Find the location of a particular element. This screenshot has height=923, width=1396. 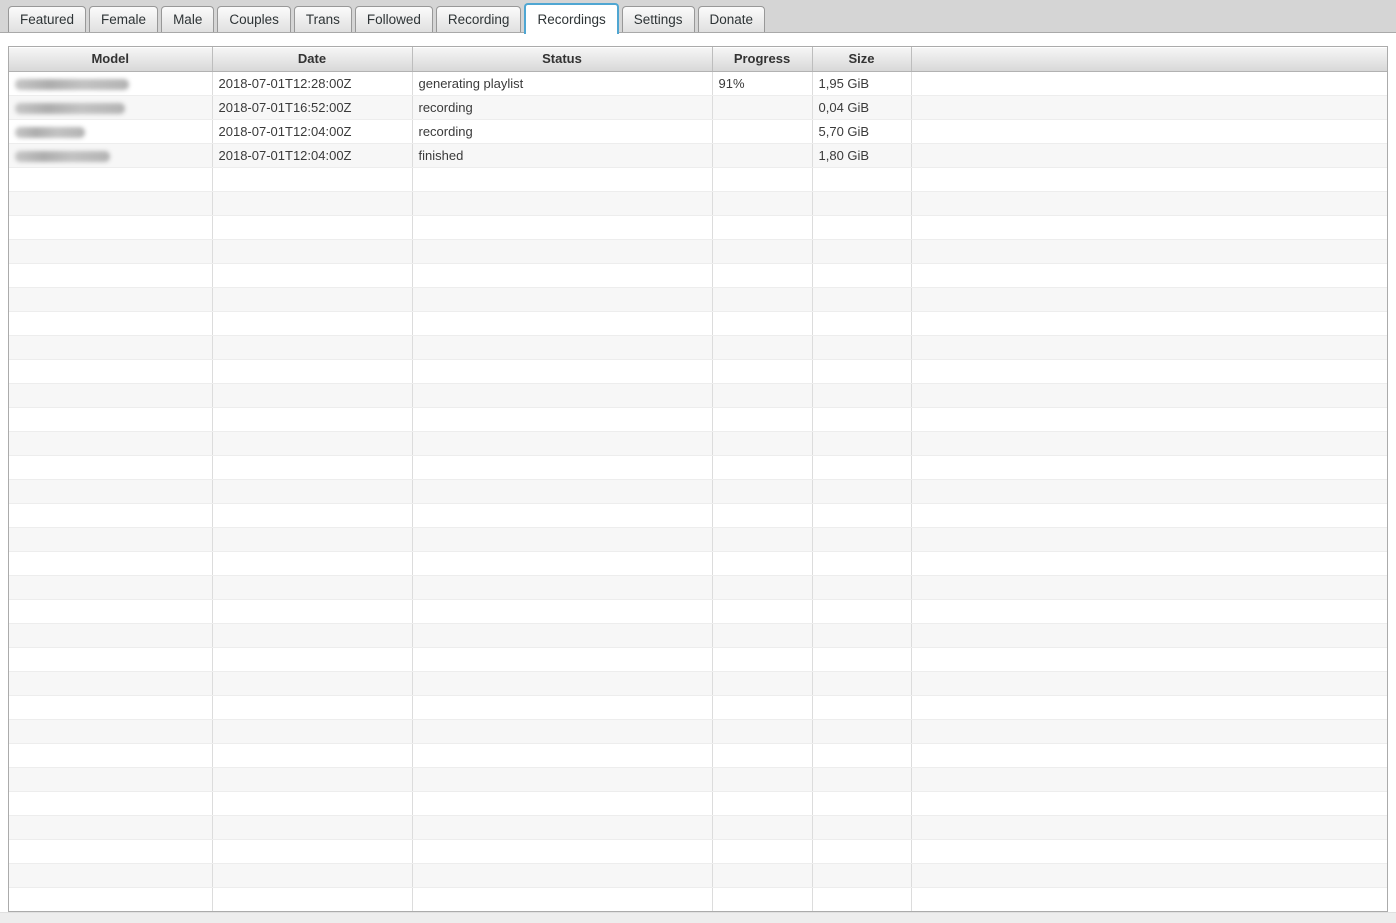

redacted-model-name is located at coordinates (72, 84).